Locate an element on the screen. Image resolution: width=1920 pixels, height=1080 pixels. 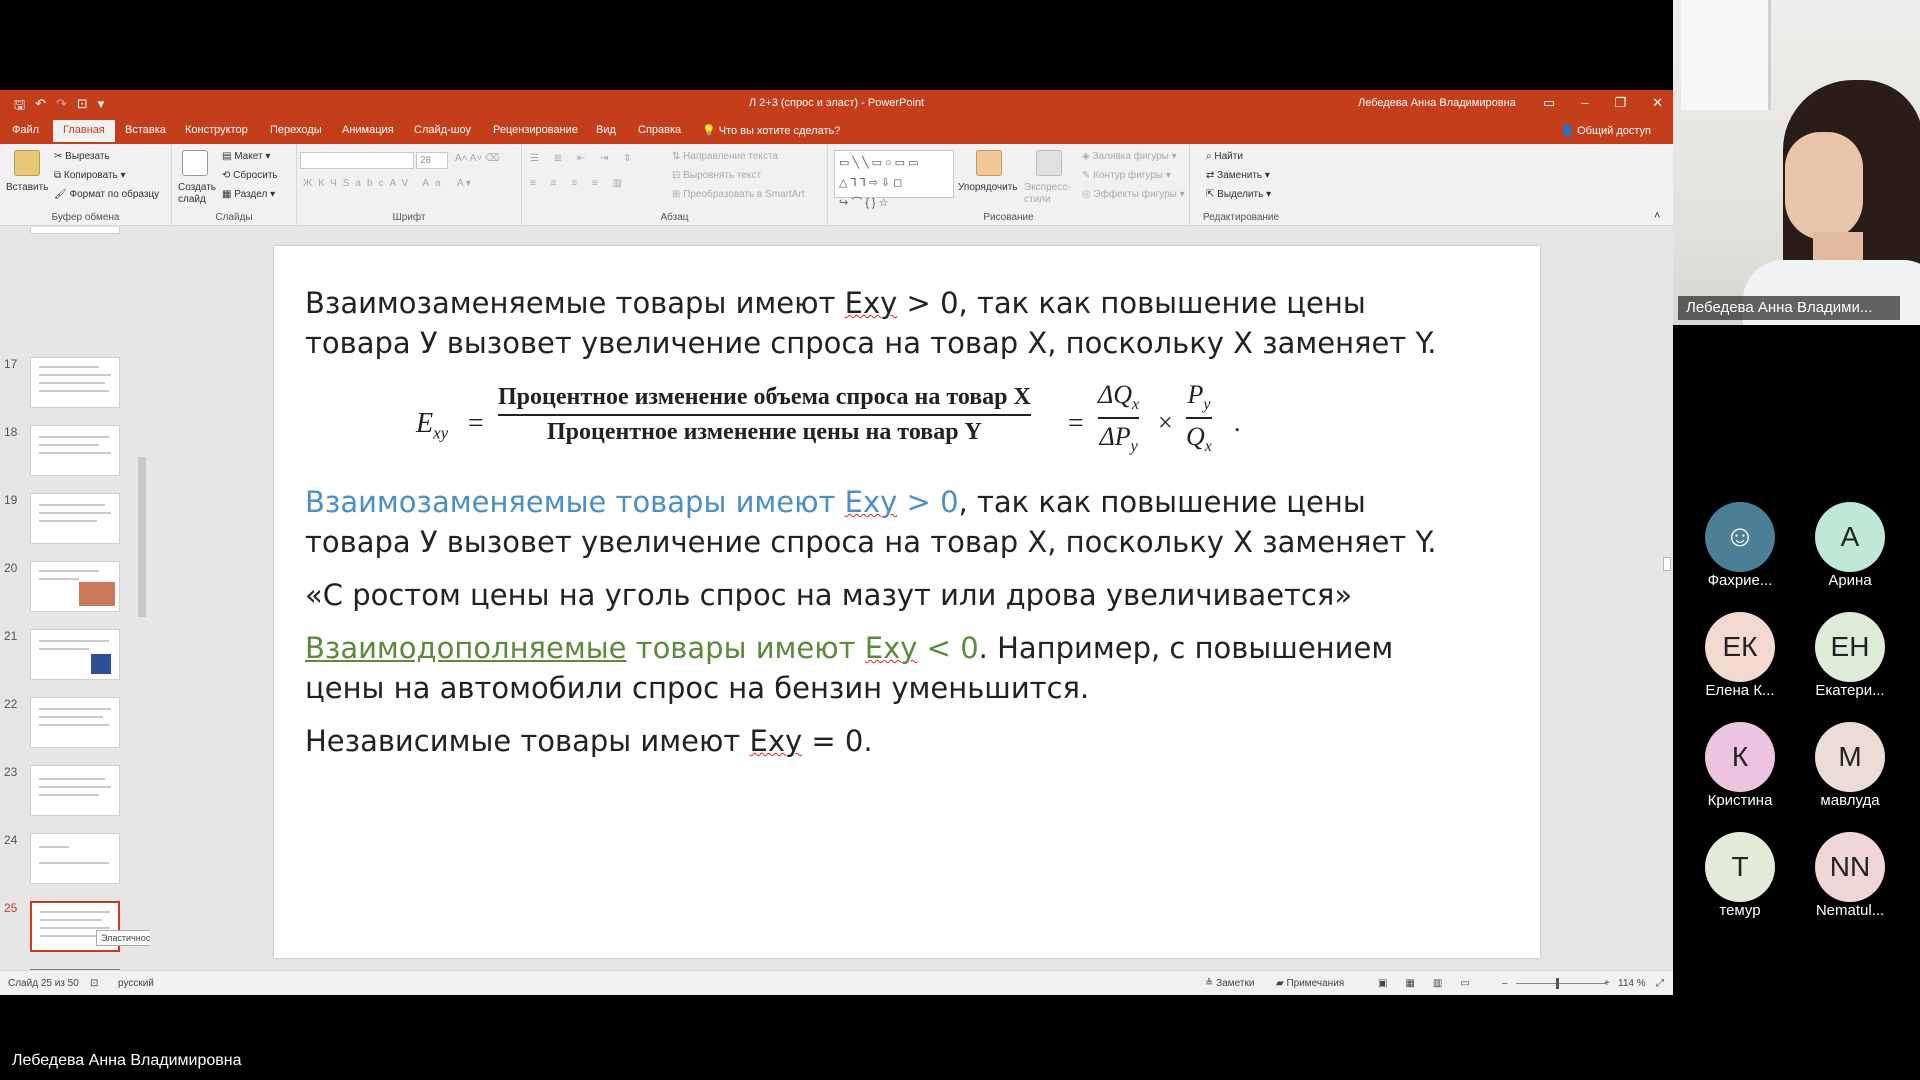
scissors-icon: ✂ is located at coordinates (60, 156).